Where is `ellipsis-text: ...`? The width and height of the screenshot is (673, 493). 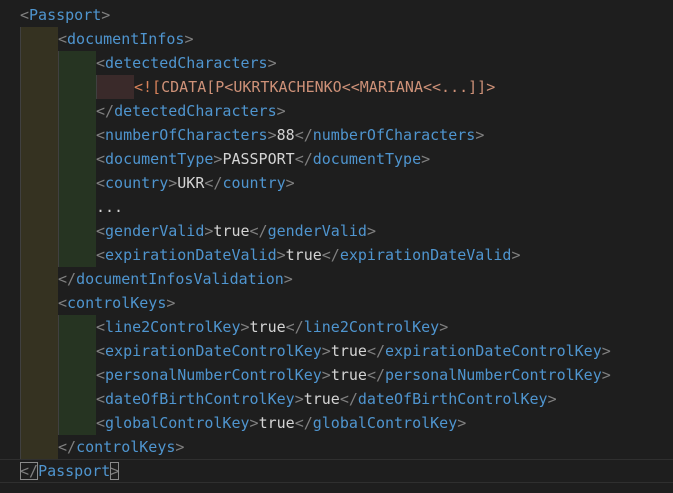
ellipsis-text: ... is located at coordinates (110, 207).